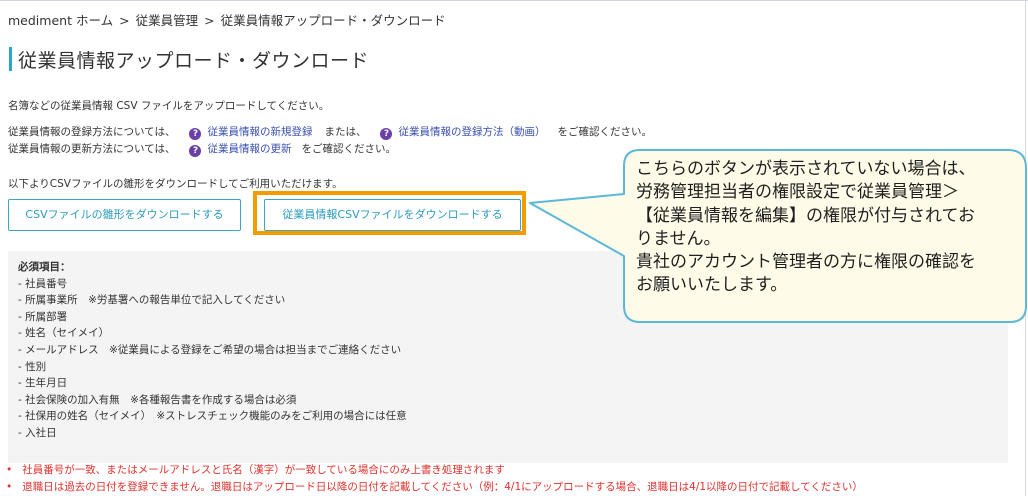 The height and width of the screenshot is (496, 1028). What do you see at coordinates (806, 169) in the screenshot?
I see `callout-line: こちらのボタンが表示されていない場合は、` at bounding box center [806, 169].